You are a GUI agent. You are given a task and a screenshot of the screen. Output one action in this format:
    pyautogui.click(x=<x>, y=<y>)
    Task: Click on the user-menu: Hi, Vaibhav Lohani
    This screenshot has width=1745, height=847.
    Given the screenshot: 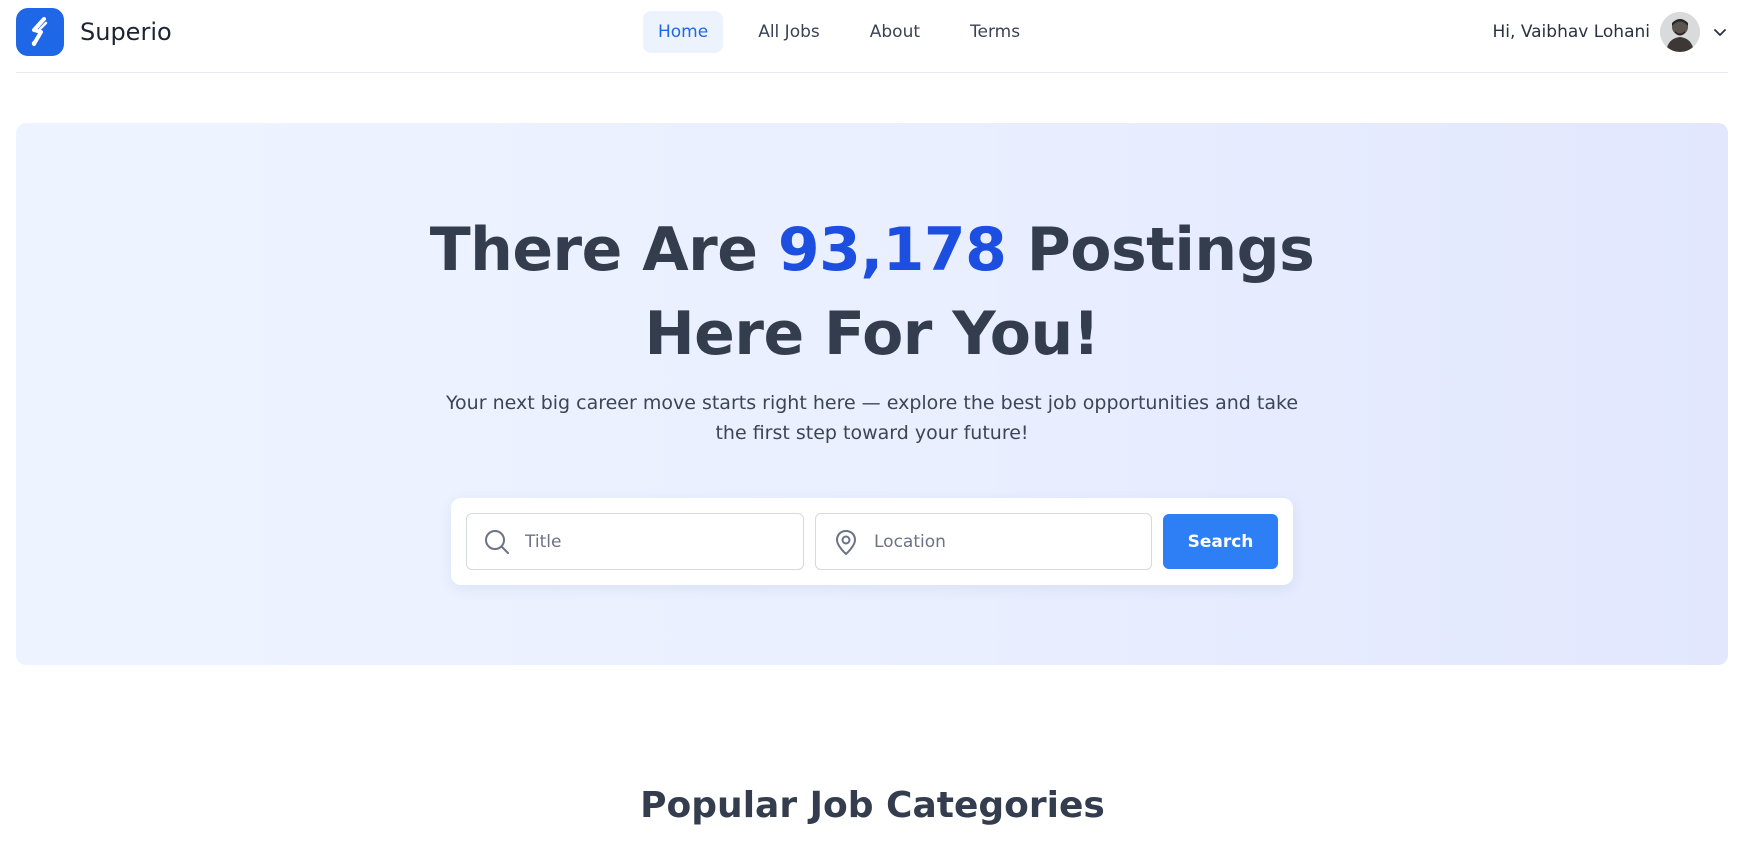 What is the action you would take?
    pyautogui.click(x=1610, y=32)
    